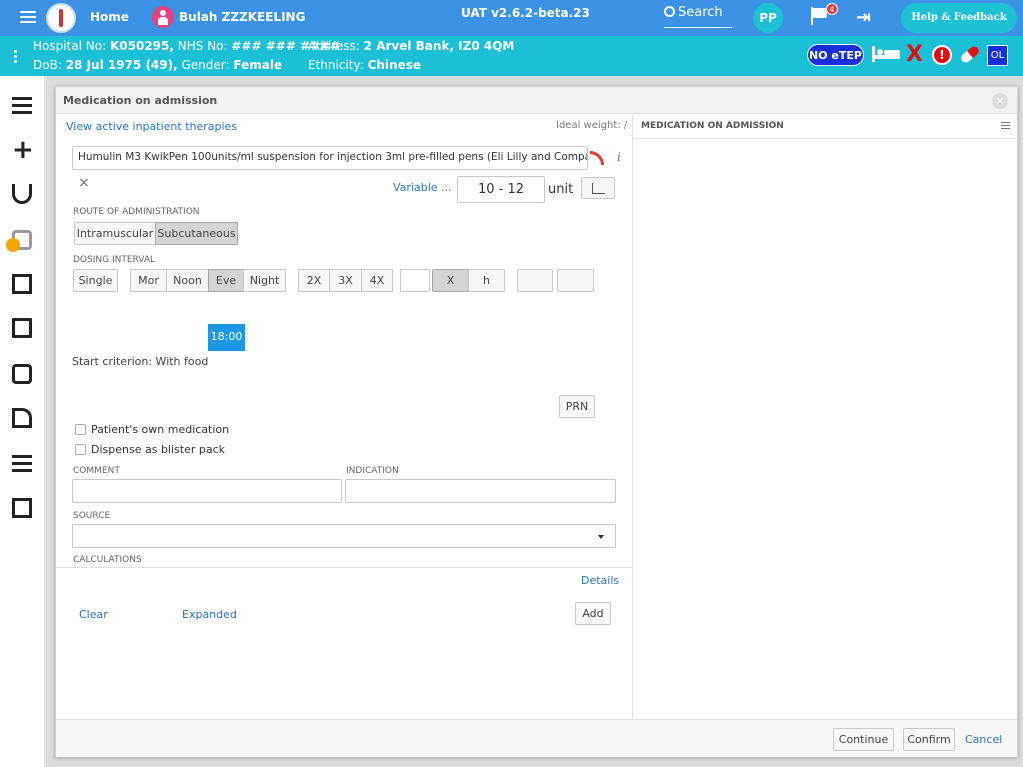 The height and width of the screenshot is (767, 1023). I want to click on route-label: ROUTE OF ADMINISTRATION, so click(136, 212).